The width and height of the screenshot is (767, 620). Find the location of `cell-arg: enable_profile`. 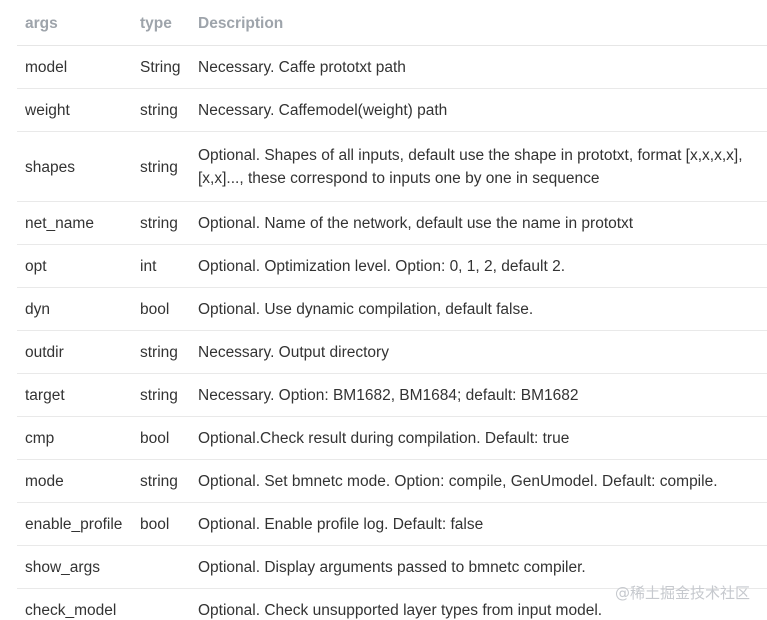

cell-arg: enable_profile is located at coordinates (74, 524).